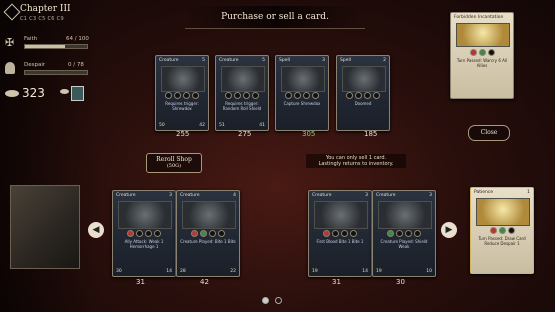 This screenshot has width=555, height=312. Describe the element at coordinates (56, 72) in the screenshot. I see `despair-bar` at that location.